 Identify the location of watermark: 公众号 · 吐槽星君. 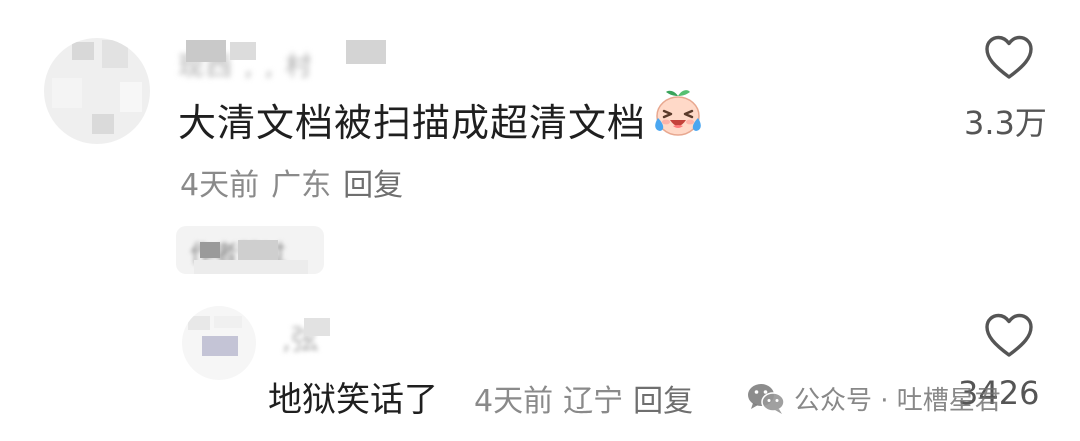
(873, 398).